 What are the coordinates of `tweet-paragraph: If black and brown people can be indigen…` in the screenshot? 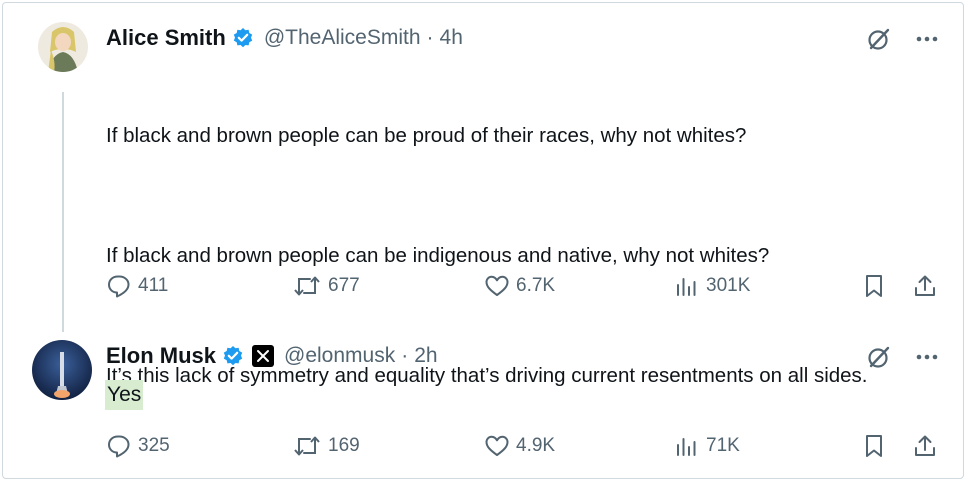 It's located at (438, 255).